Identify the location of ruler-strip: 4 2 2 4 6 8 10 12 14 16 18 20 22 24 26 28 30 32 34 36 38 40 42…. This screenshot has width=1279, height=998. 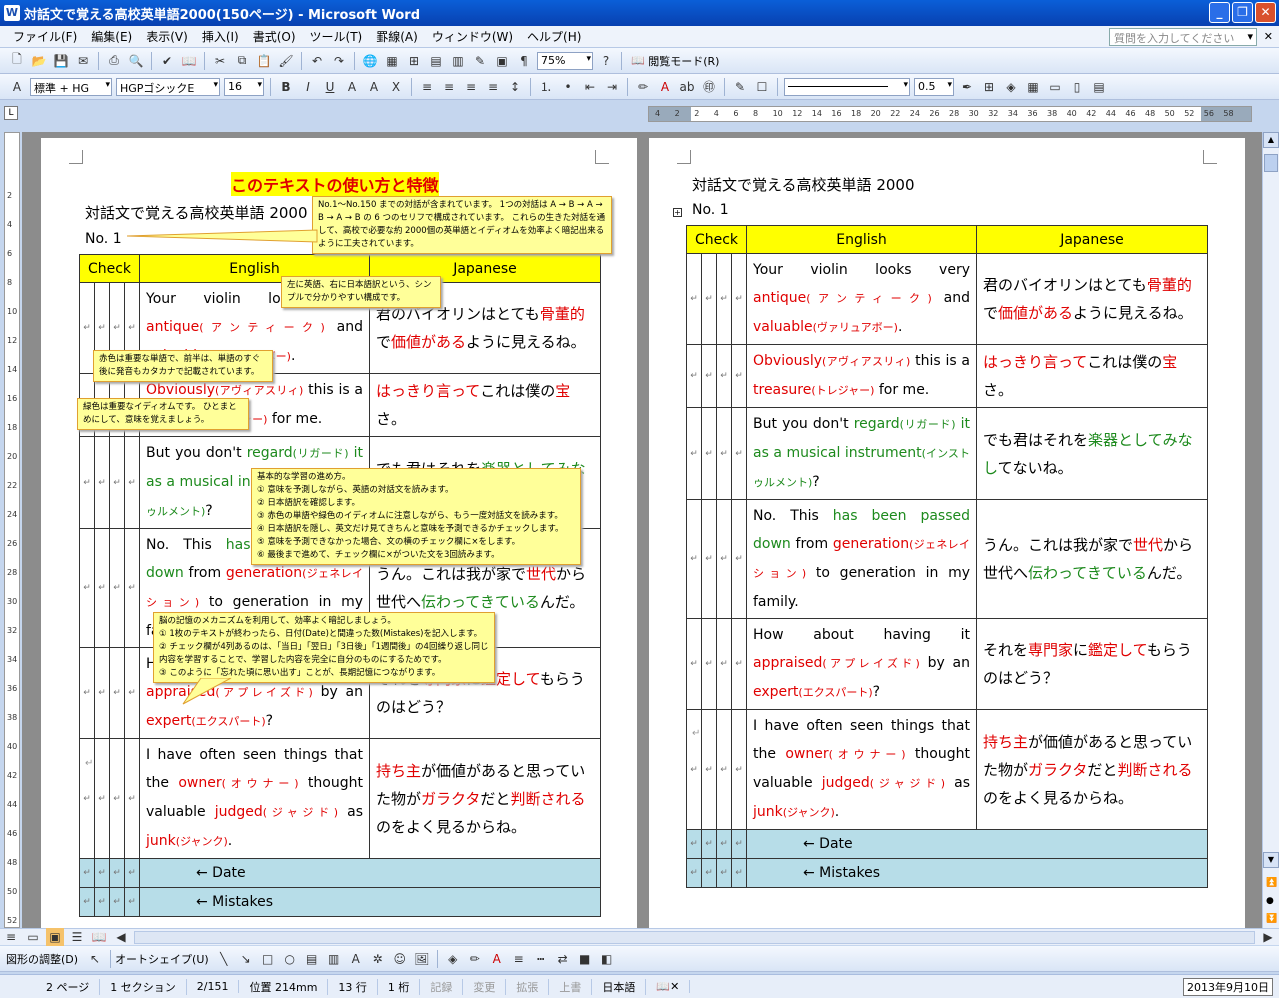
(950, 114).